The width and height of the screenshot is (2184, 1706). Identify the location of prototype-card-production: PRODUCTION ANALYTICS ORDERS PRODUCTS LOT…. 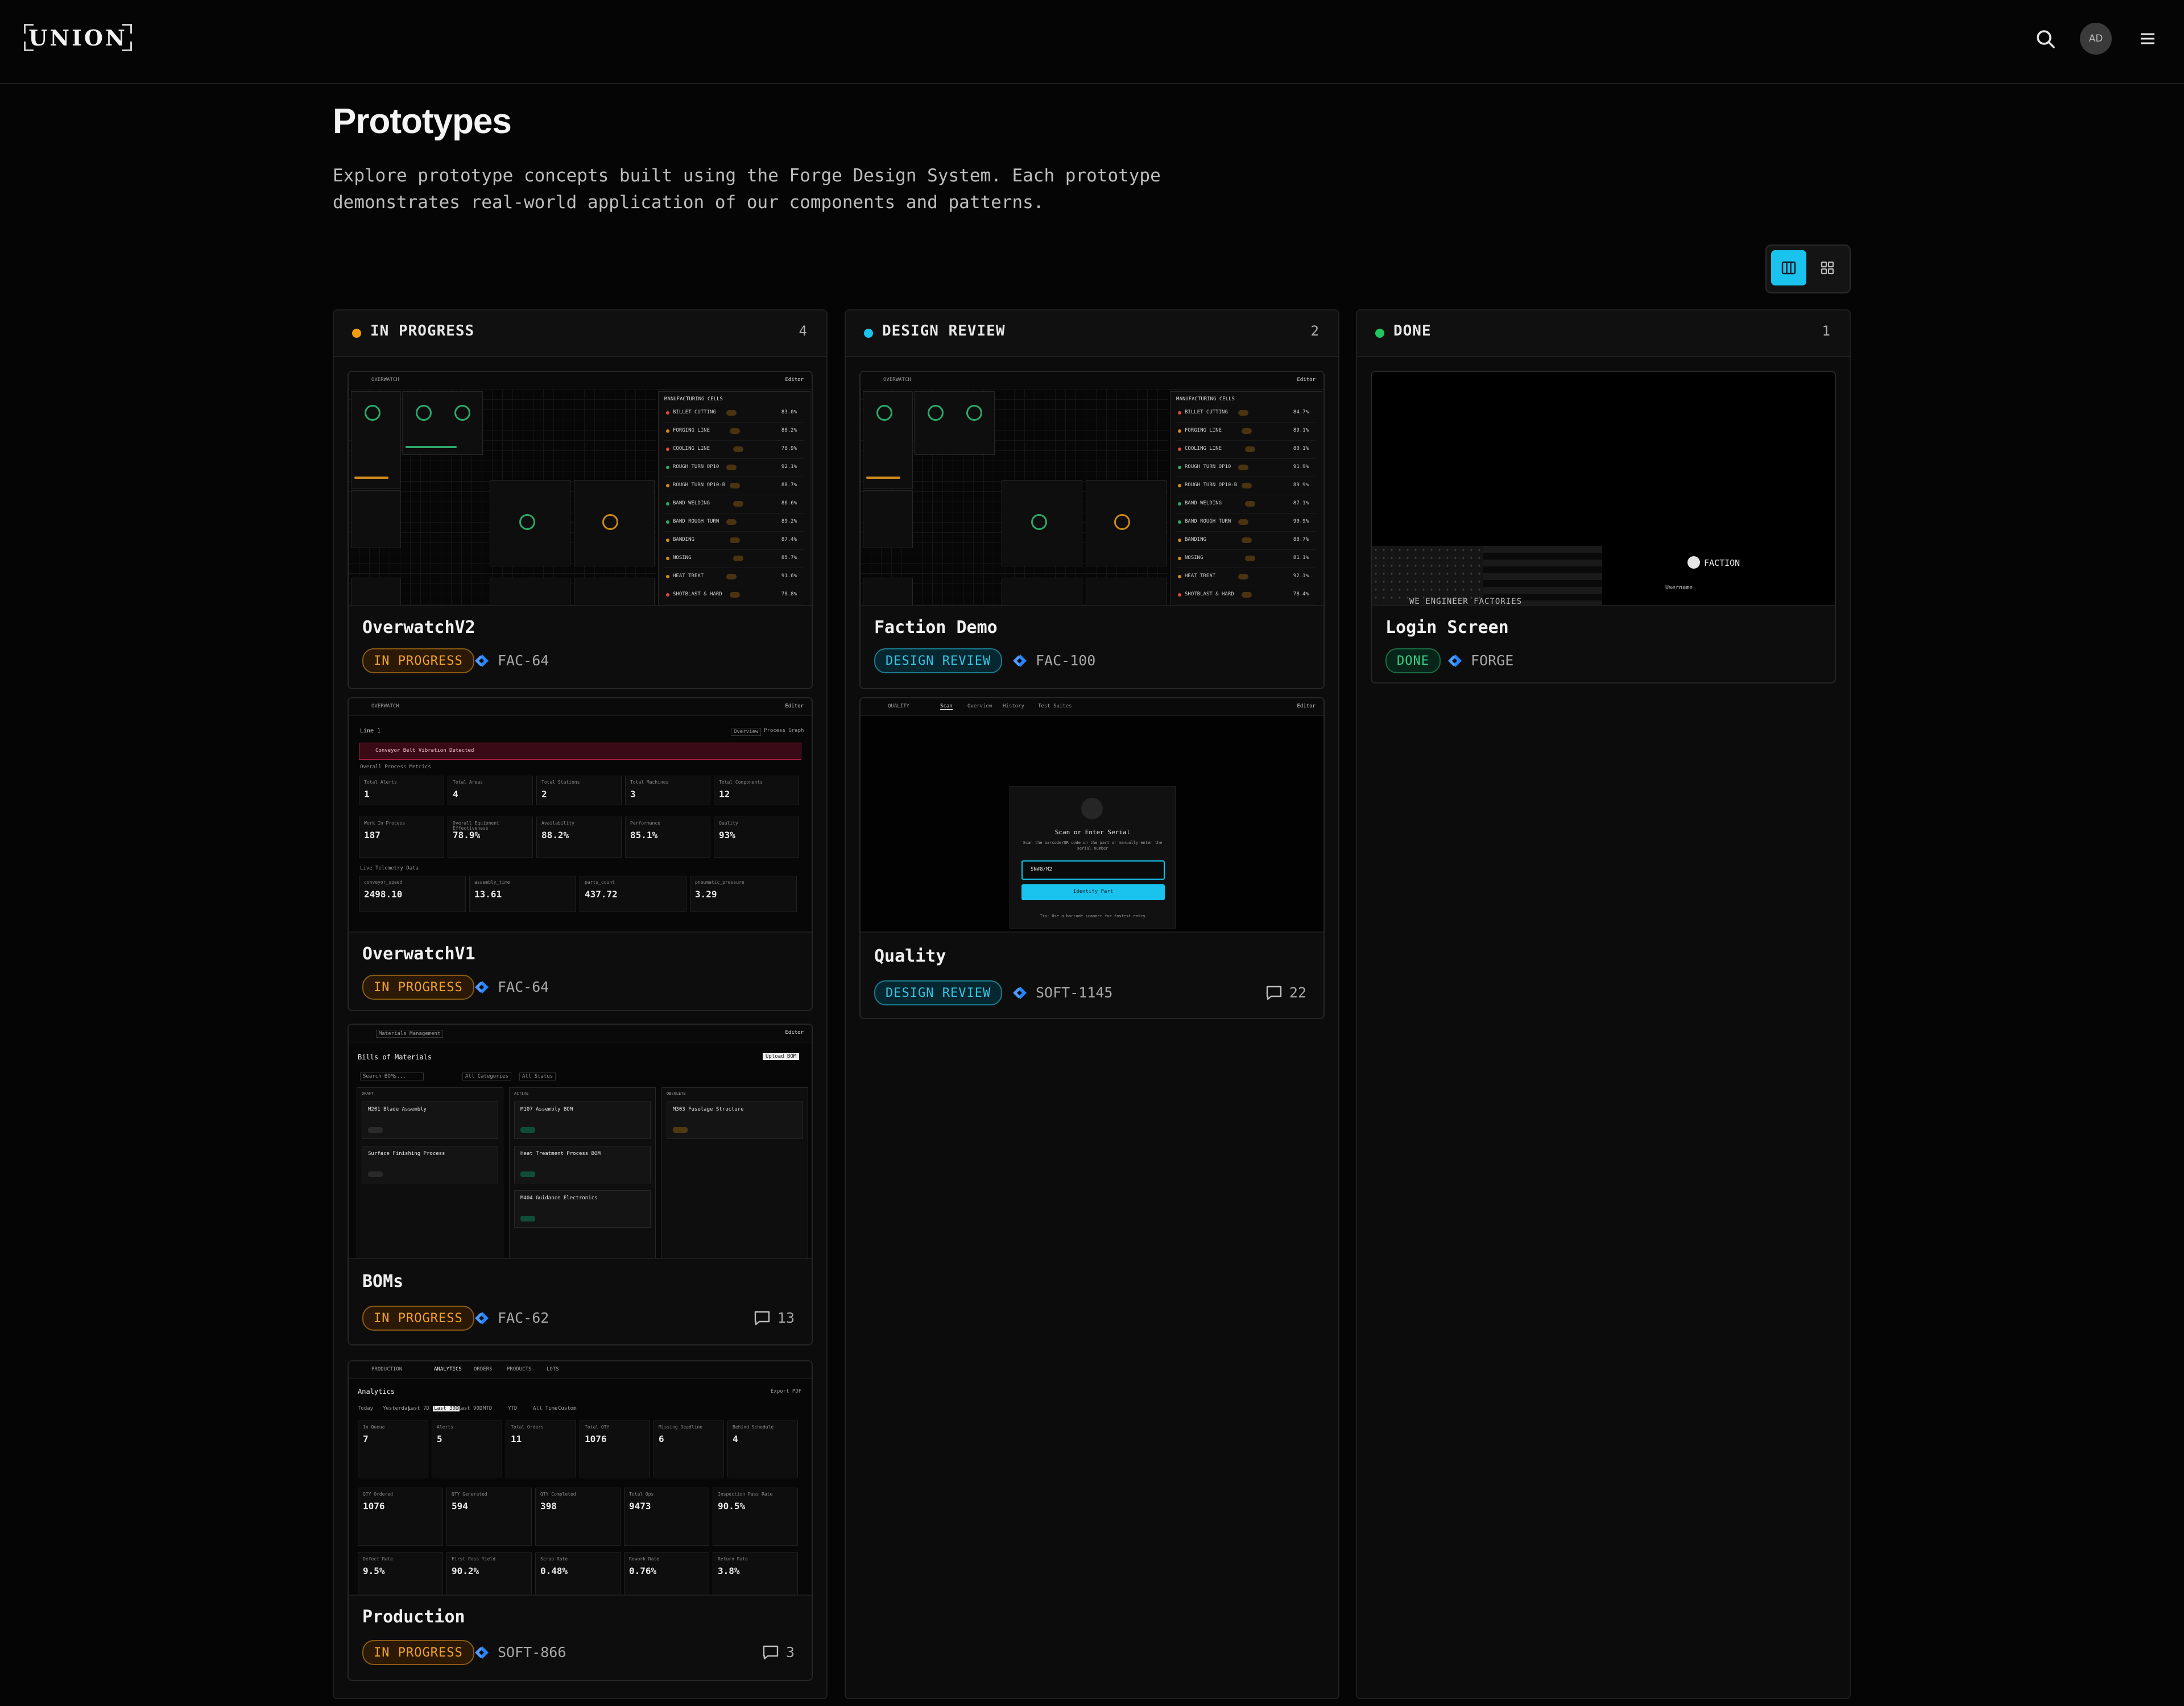
(580, 1520).